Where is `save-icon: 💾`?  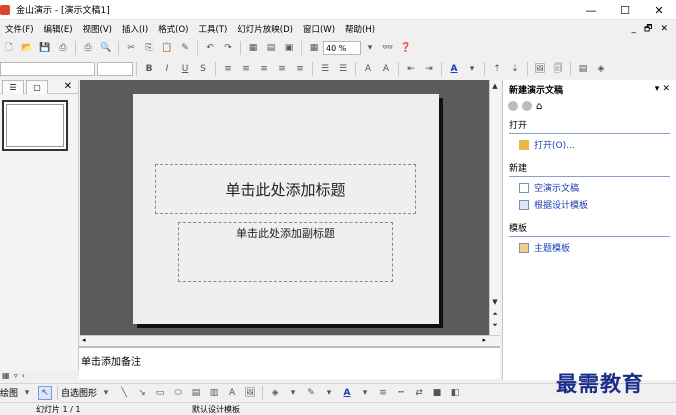 save-icon: 💾 is located at coordinates (45, 48).